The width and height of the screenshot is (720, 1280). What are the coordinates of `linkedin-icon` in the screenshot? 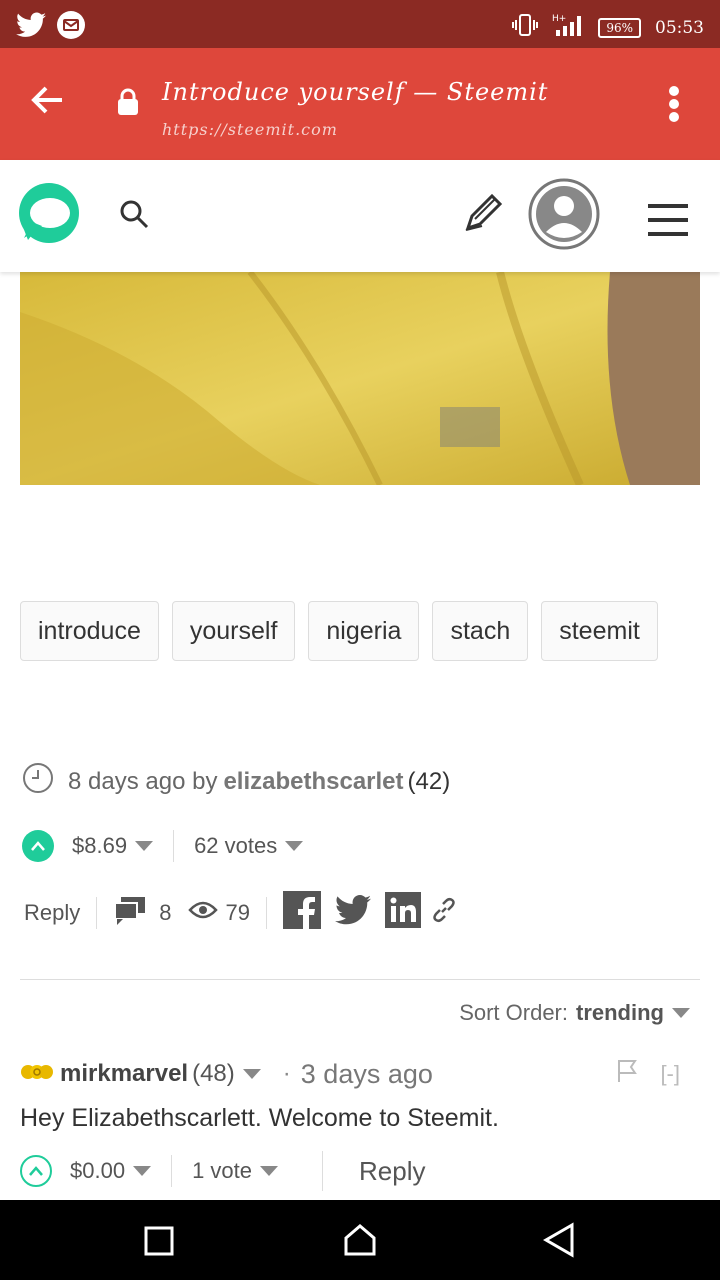 It's located at (402, 913).